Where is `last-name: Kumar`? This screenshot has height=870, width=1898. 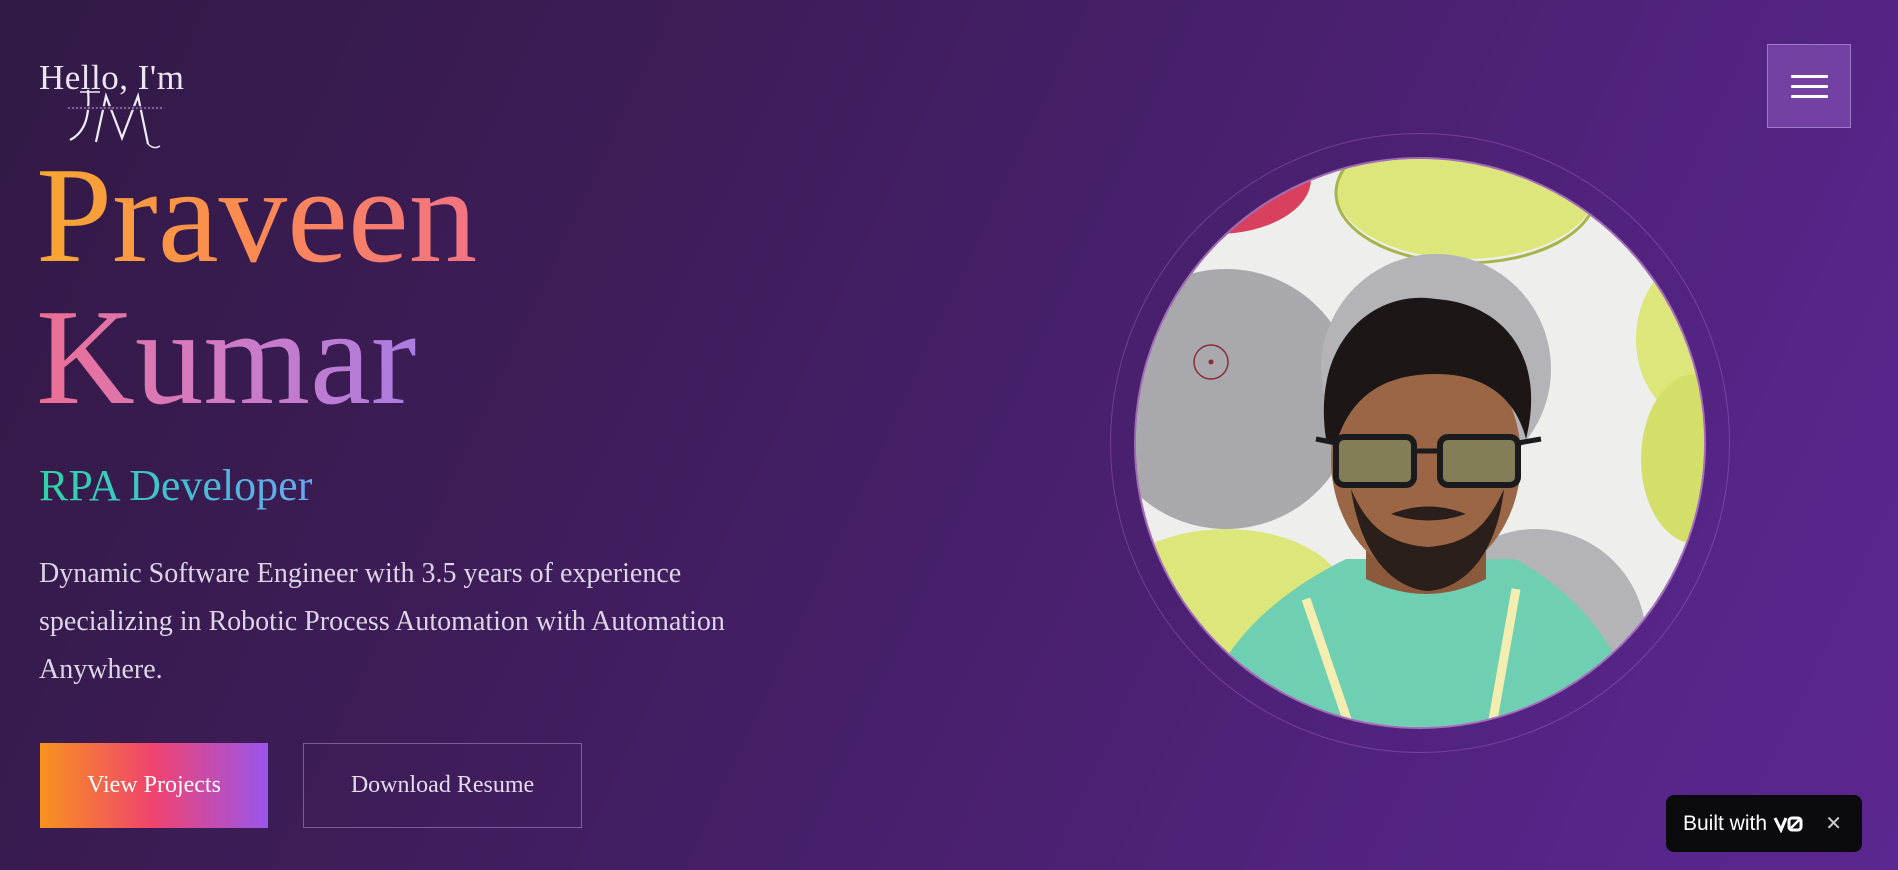 last-name: Kumar is located at coordinates (241, 357).